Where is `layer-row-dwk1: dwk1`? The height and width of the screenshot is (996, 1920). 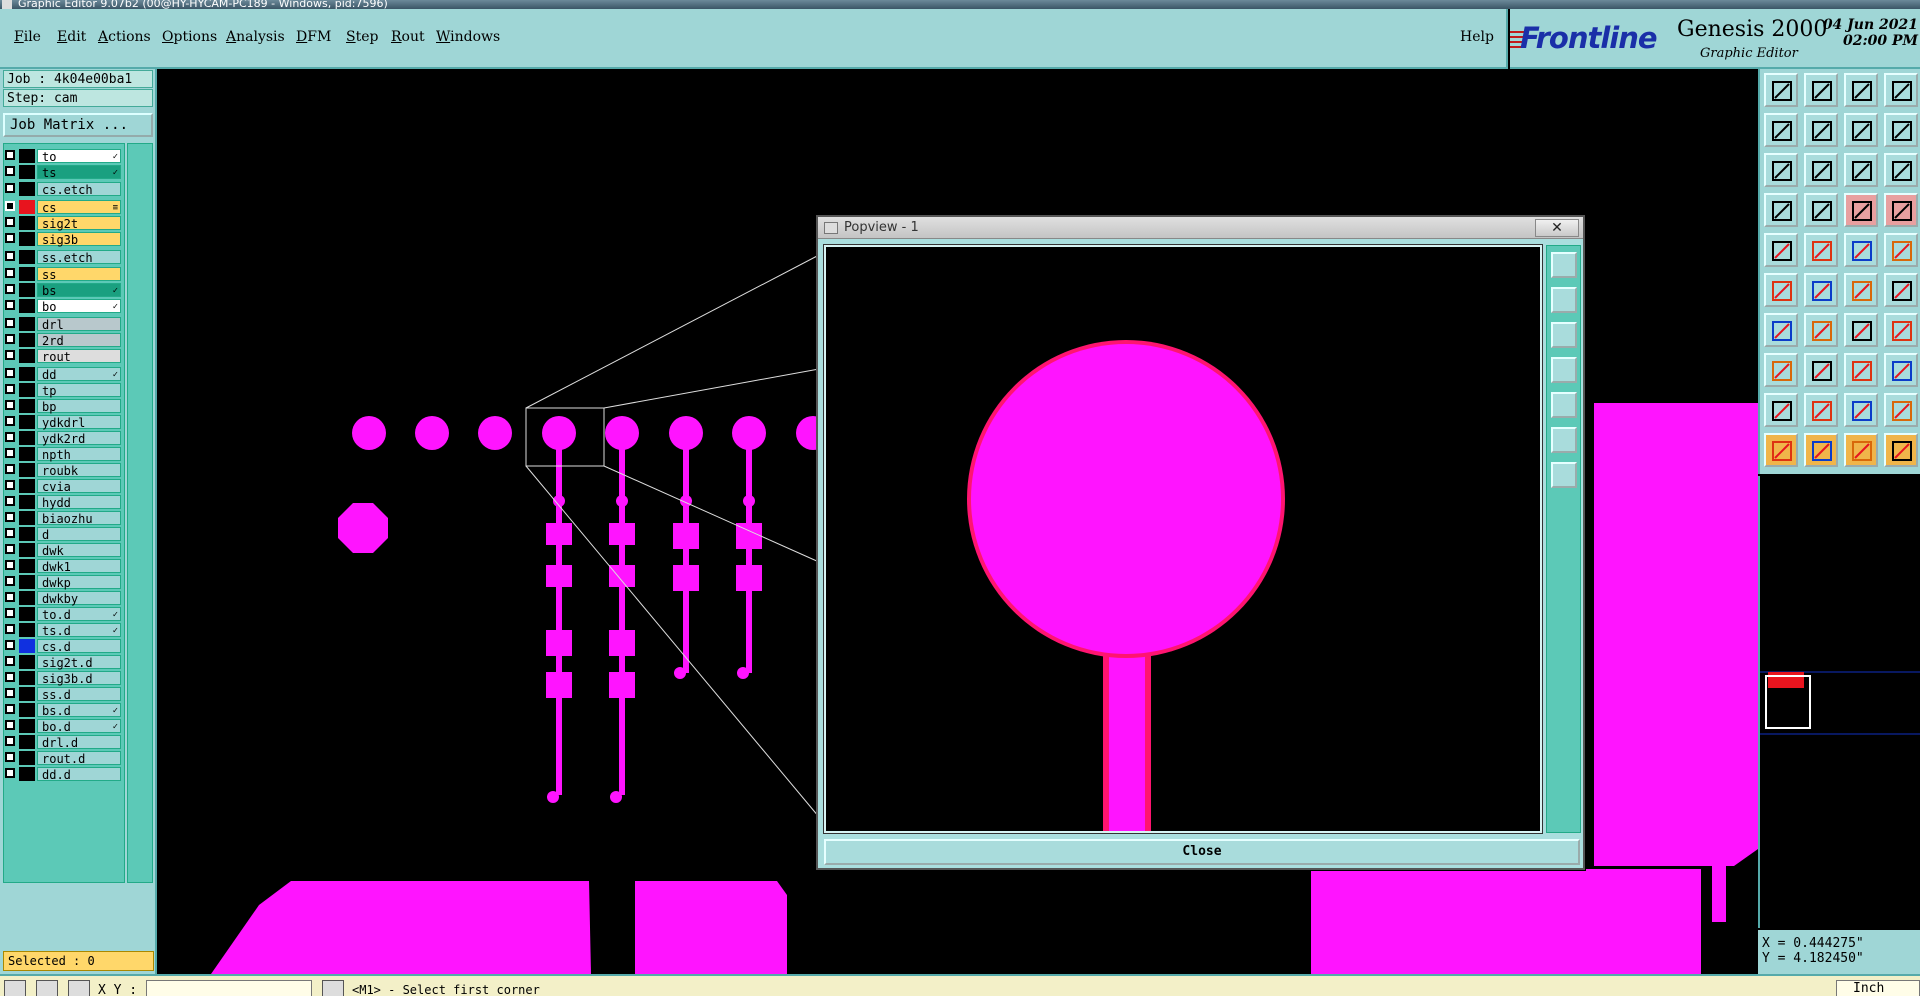 layer-row-dwk1: dwk1 is located at coordinates (62, 566).